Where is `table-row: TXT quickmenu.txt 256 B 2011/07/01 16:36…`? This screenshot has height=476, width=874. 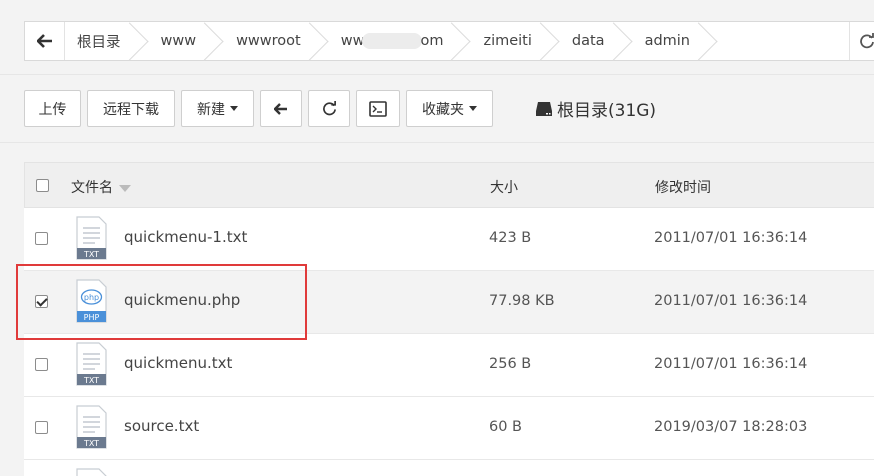
table-row: TXT quickmenu.txt 256 B 2011/07/01 16:36… is located at coordinates (449, 365).